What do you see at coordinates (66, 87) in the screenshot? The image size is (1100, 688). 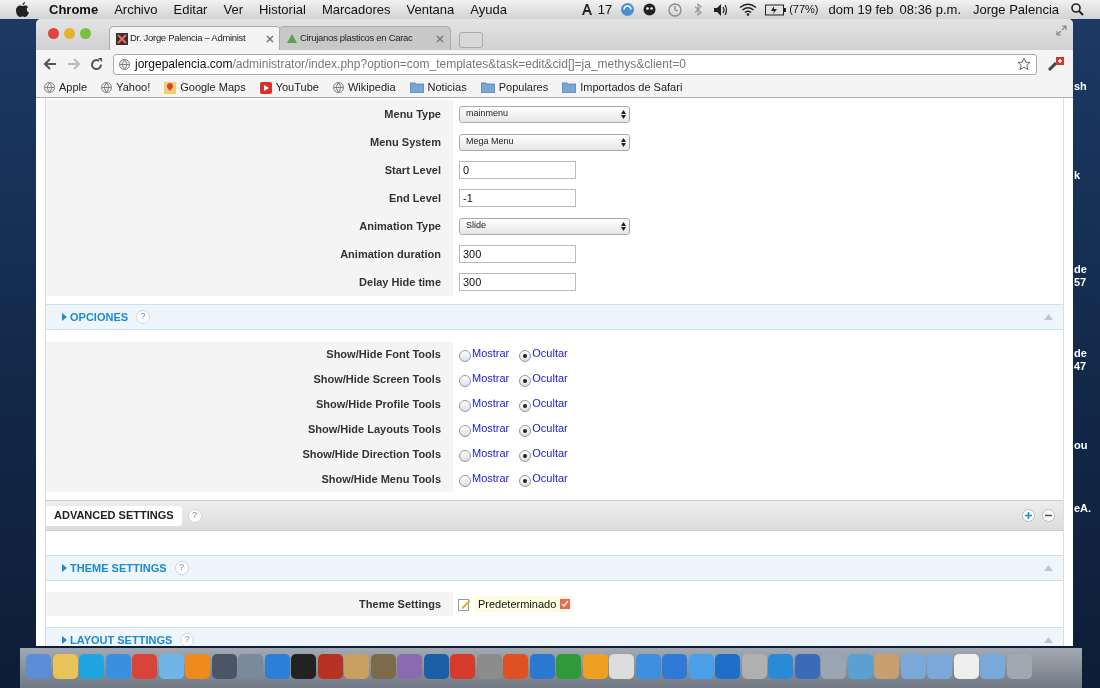 I see `bookmark: Apple` at bounding box center [66, 87].